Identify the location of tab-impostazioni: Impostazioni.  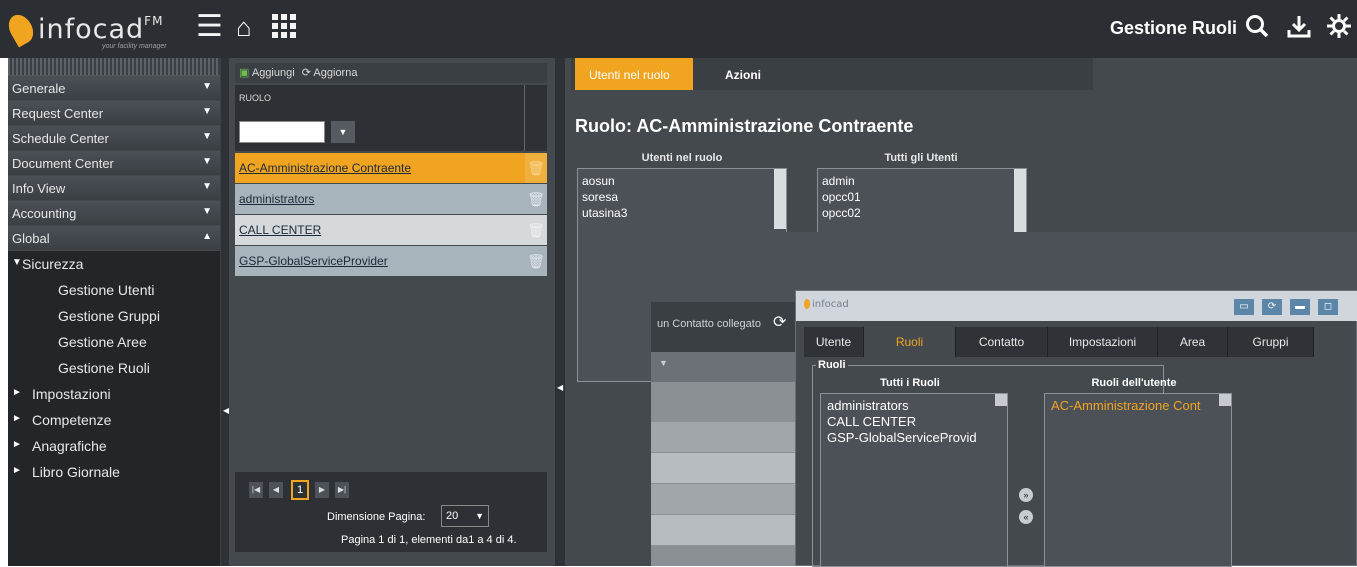
(1103, 342).